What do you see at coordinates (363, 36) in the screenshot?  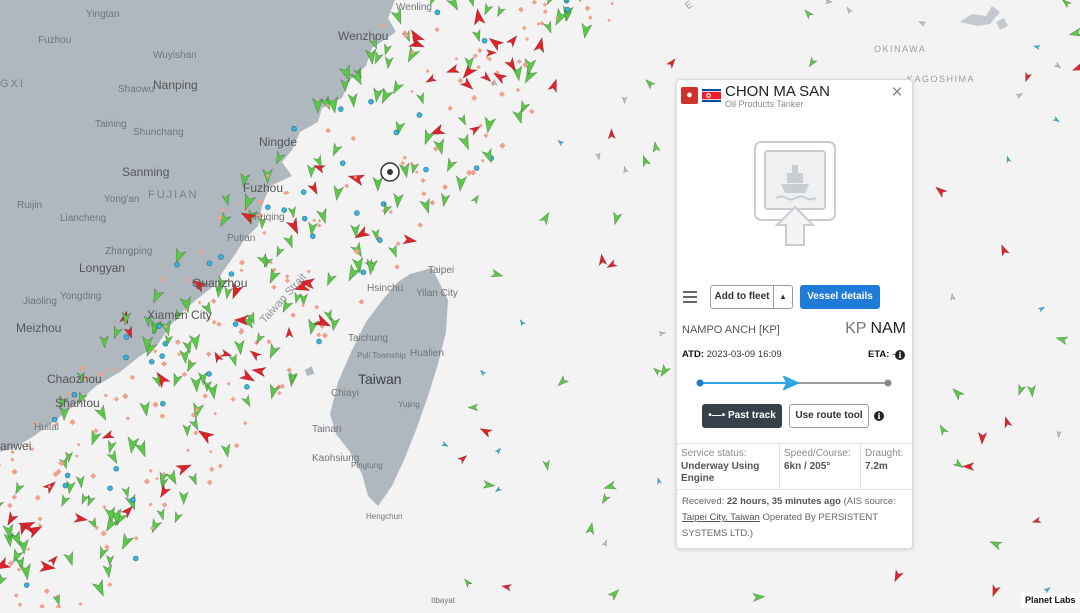 I see `map-label-wenzhou: Wenzhou` at bounding box center [363, 36].